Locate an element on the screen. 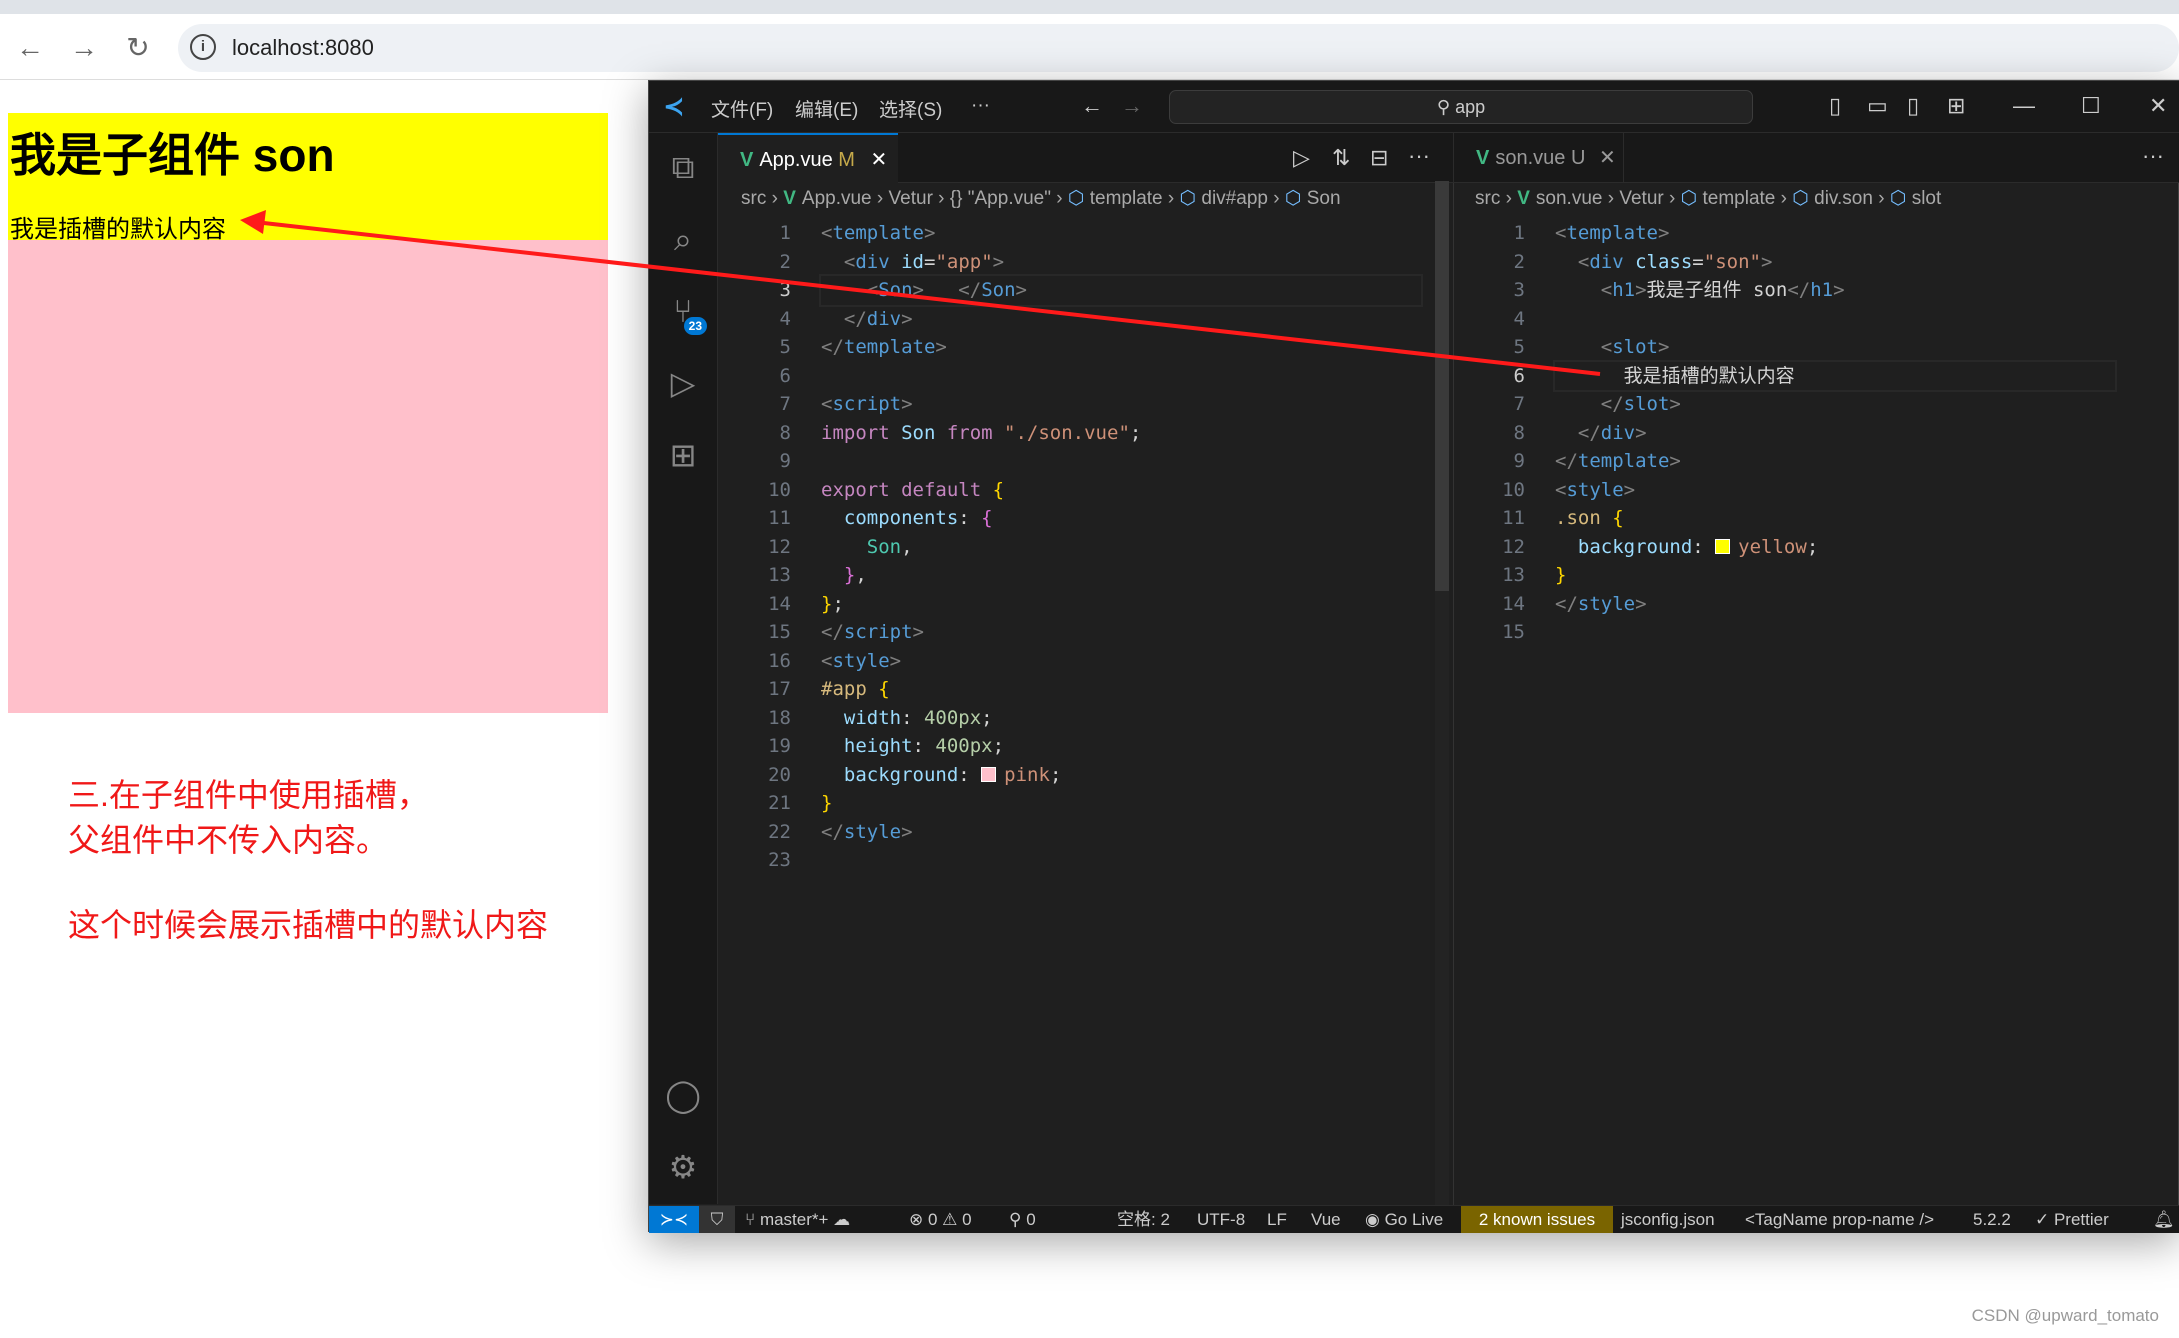 This screenshot has width=2179, height=1338. branch-item: ⑂ master*+ ☁ is located at coordinates (797, 1219).